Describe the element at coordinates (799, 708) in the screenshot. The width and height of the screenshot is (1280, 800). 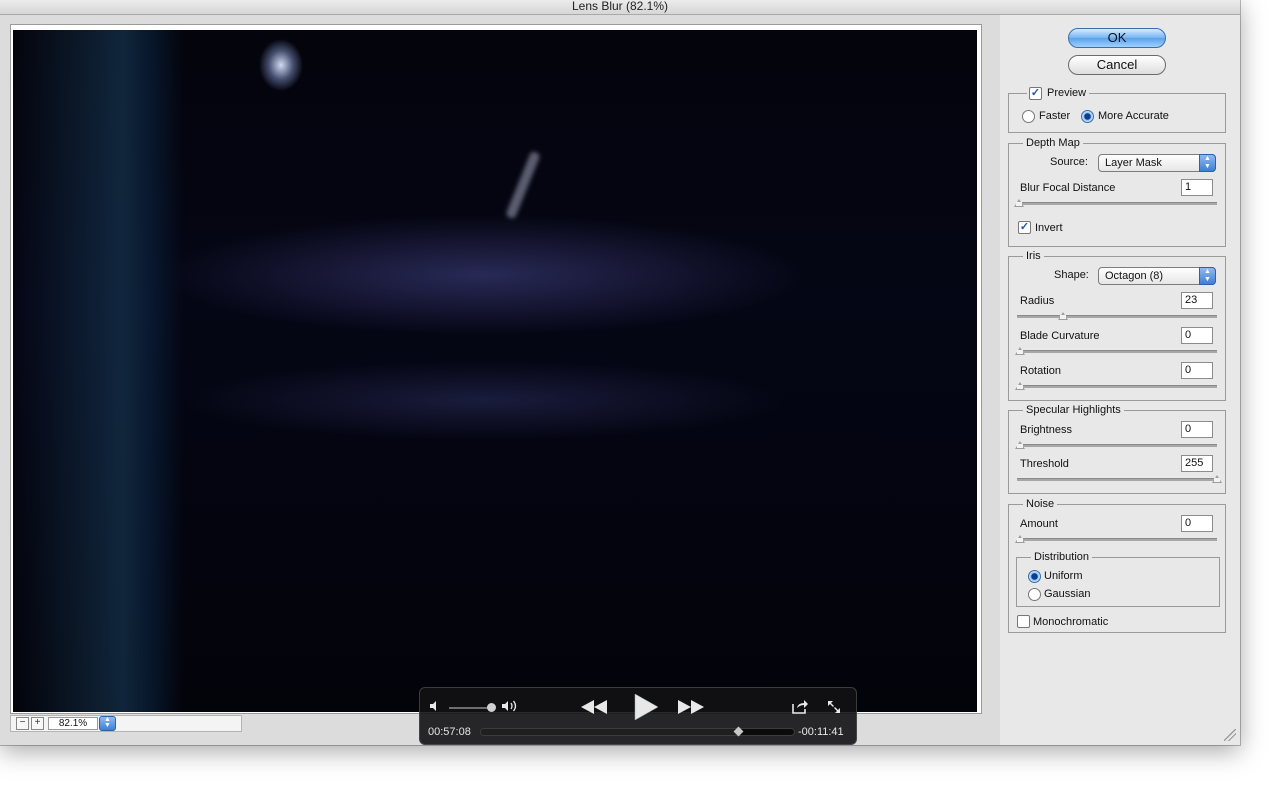
I see `share-icon` at that location.